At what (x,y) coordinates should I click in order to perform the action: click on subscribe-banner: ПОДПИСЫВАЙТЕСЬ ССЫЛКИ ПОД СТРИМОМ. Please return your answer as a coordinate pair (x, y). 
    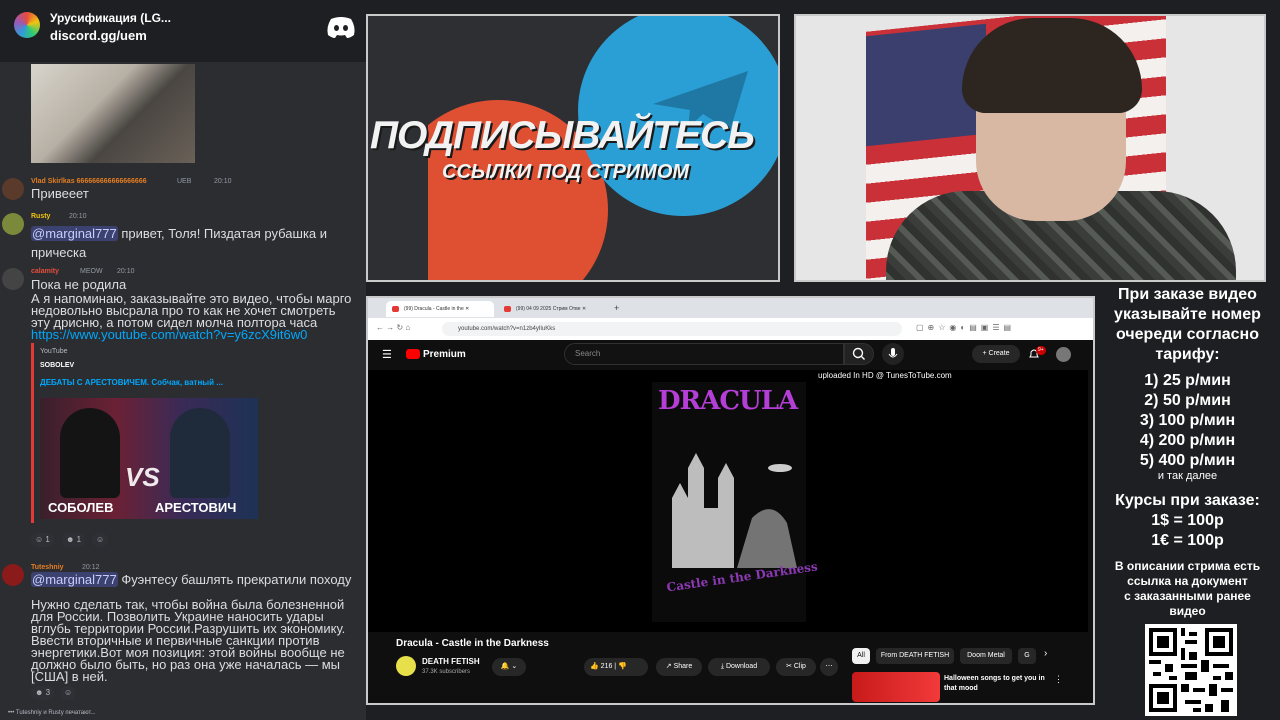
    Looking at the image, I should click on (573, 148).